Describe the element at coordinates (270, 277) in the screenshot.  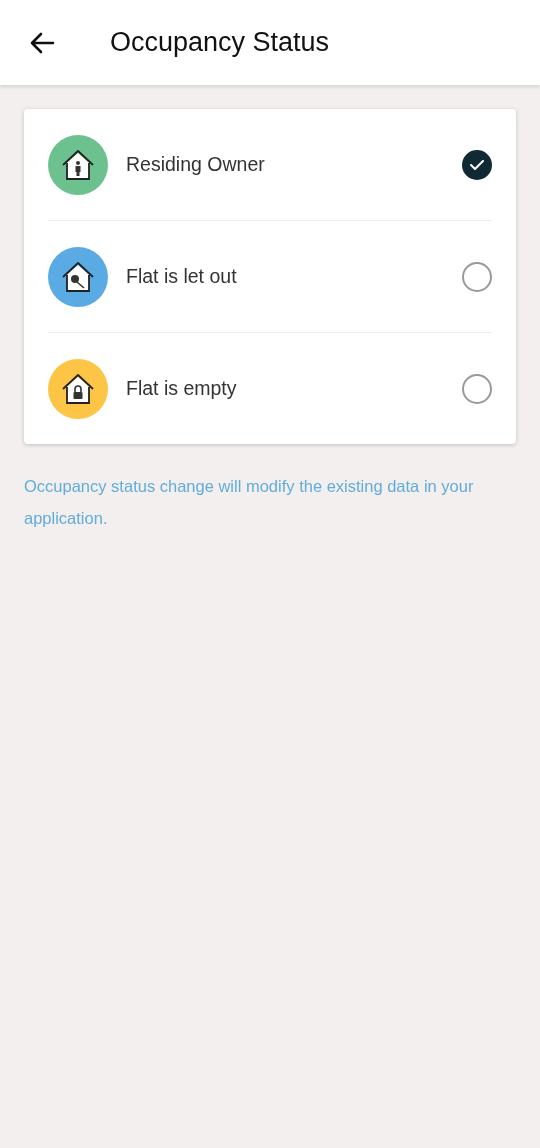
I see `option-row: Flat is let out` at that location.